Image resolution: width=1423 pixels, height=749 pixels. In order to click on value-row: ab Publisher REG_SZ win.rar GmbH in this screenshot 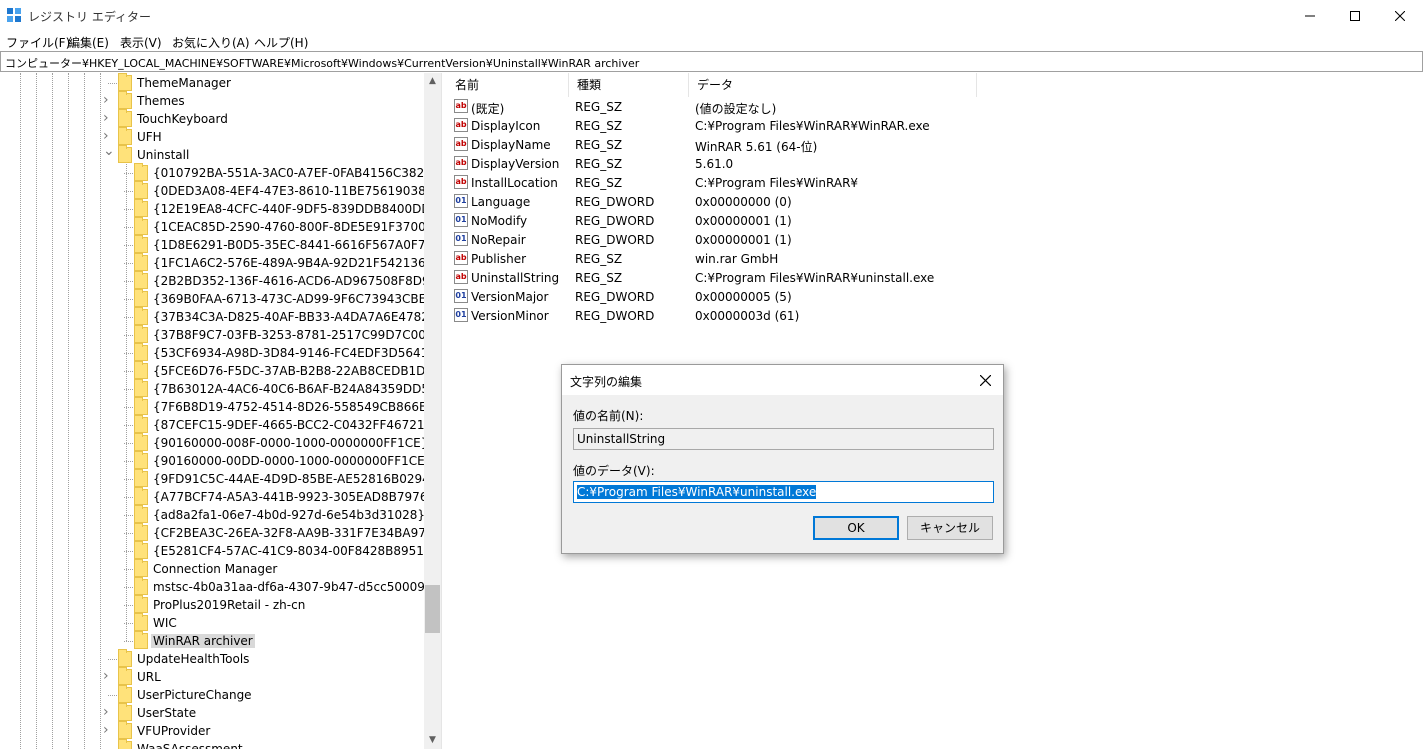, I will do `click(935, 258)`.